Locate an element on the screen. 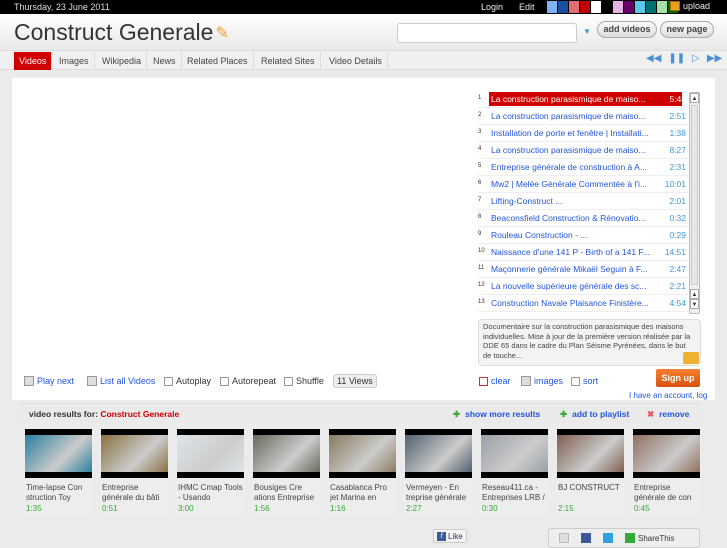 This screenshot has height=548, width=727. video-result-card: Entreprise générale du bâti 0:51 is located at coordinates (134, 473).